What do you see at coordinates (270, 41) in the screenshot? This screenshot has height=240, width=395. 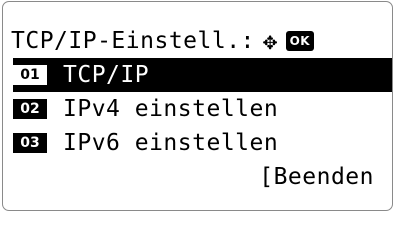 I see `four-way-arrow-icon: ✥` at bounding box center [270, 41].